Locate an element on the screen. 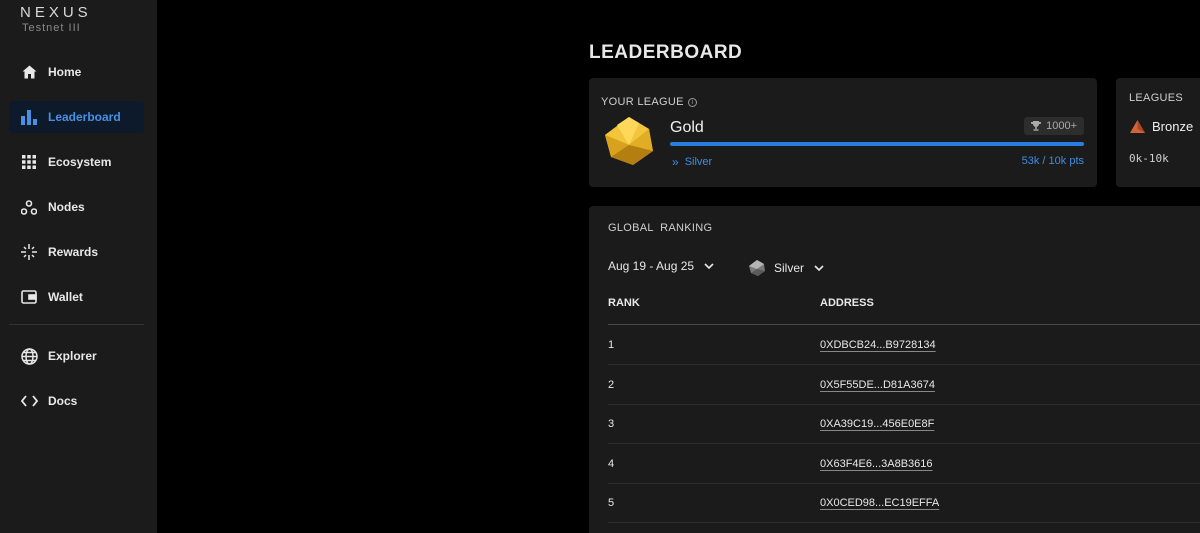 This screenshot has width=1200, height=533. bar-chart-icon is located at coordinates (29, 117).